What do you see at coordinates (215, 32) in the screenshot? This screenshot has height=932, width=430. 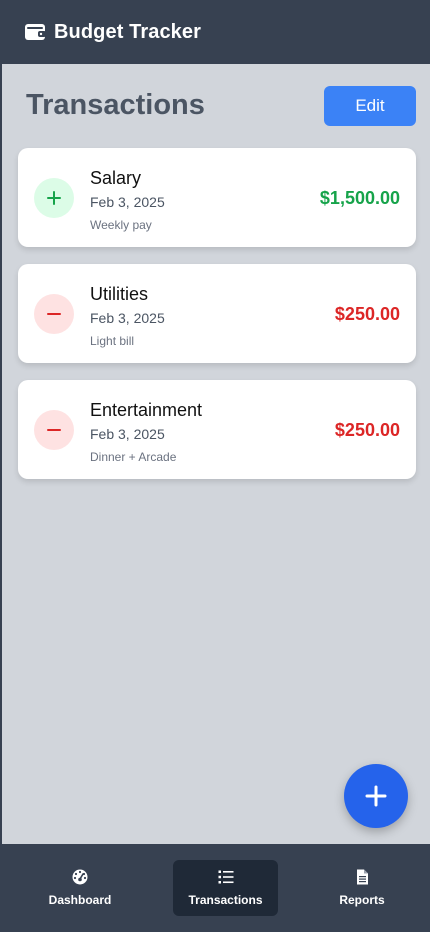 I see `app-header: Budget Tracker` at bounding box center [215, 32].